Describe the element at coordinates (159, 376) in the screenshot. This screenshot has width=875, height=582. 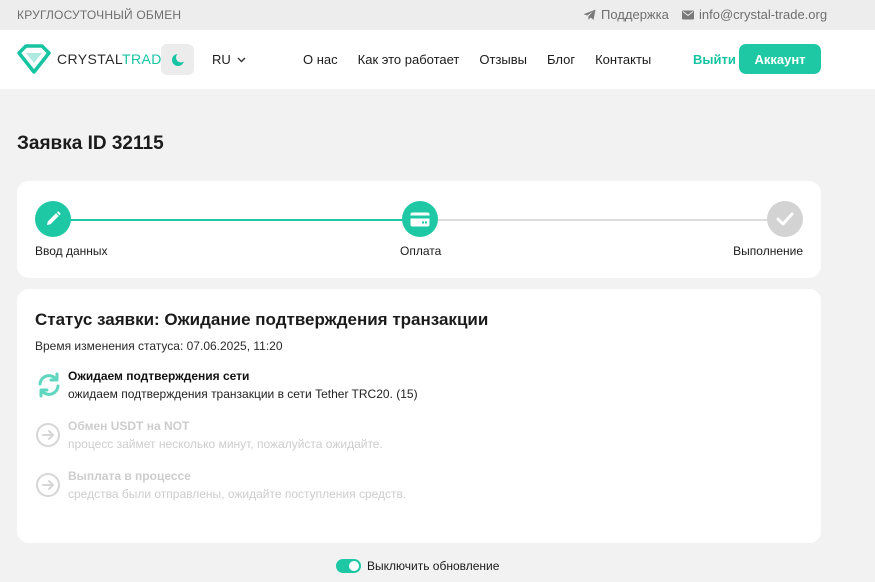
I see `status-item-title: Ожидаем подтверждения сети` at that location.